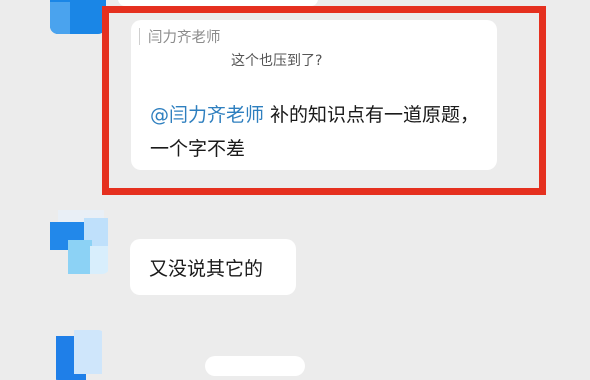 This screenshot has width=590, height=380. I want to click on avatar-bottom, so click(78, 355).